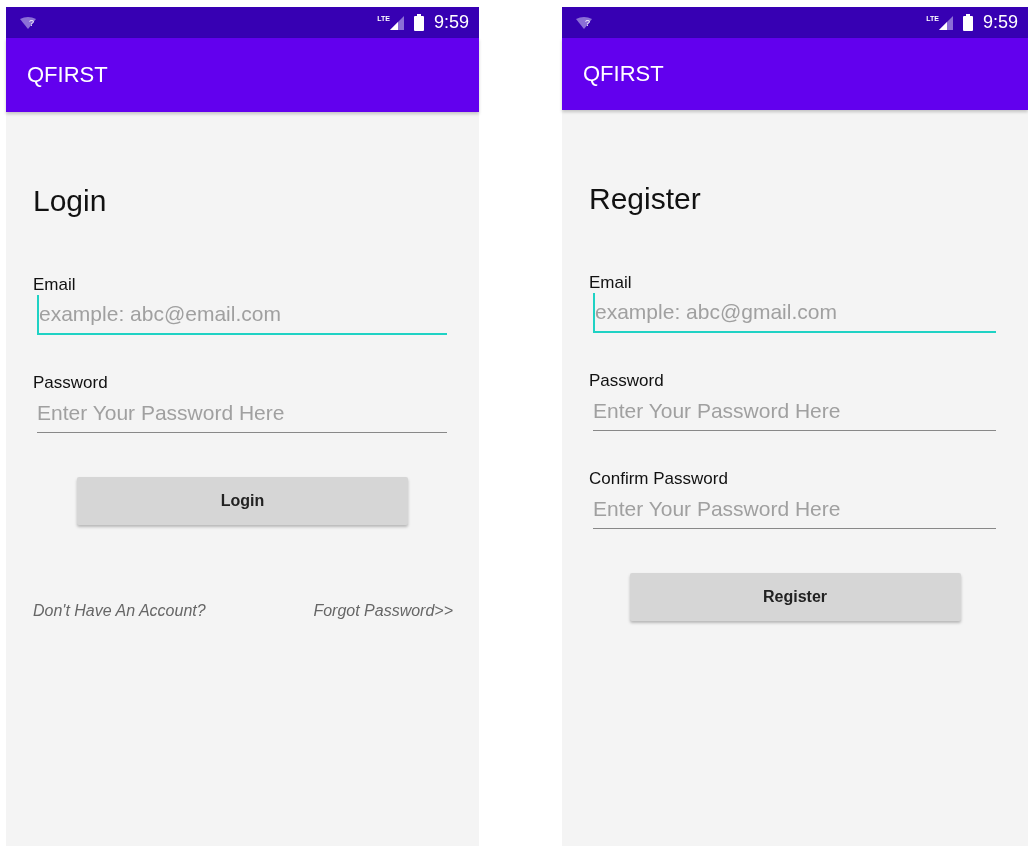 Image resolution: width=1028 pixels, height=846 pixels. What do you see at coordinates (795, 597) in the screenshot?
I see `submit-button: Register` at bounding box center [795, 597].